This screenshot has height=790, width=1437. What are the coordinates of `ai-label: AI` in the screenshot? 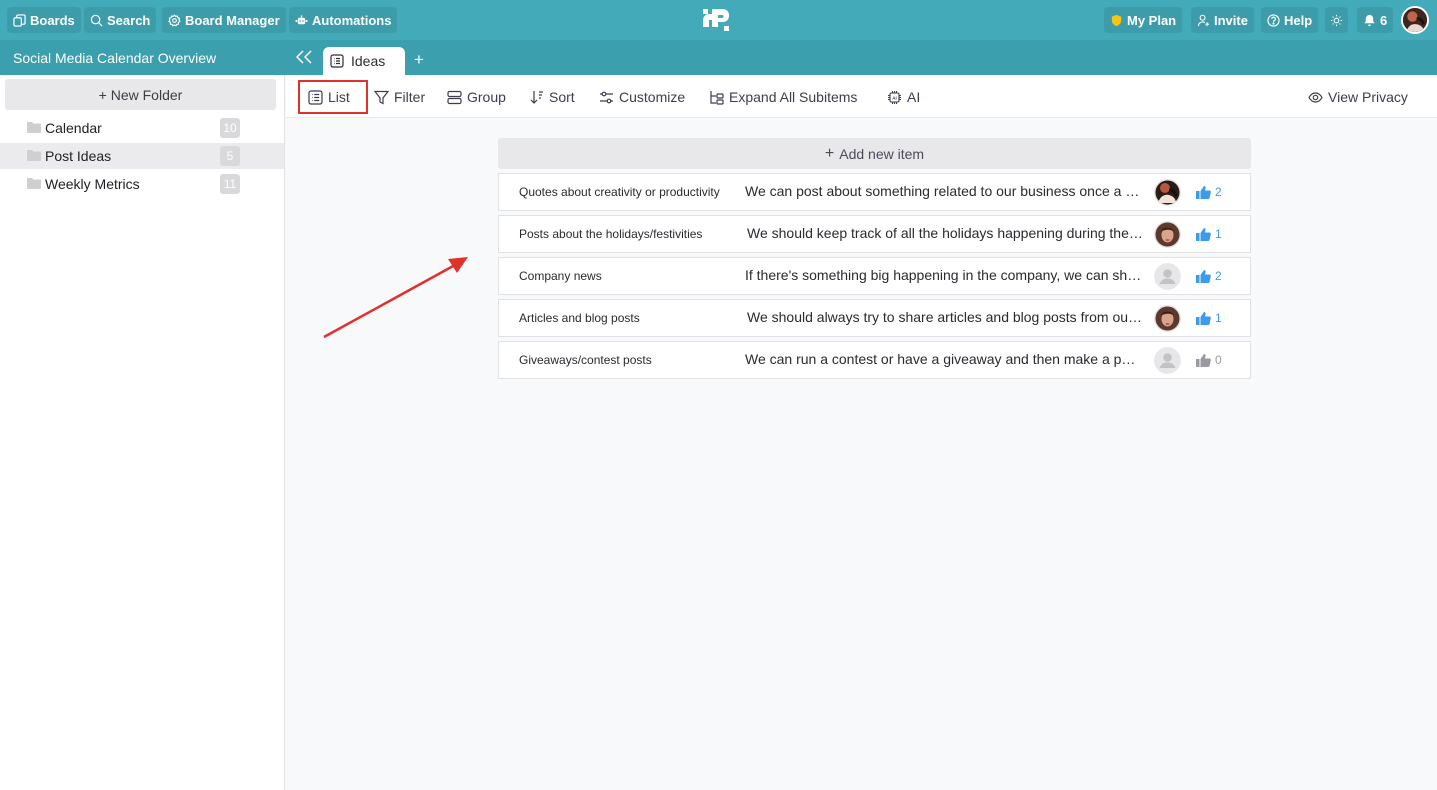 It's located at (914, 97).